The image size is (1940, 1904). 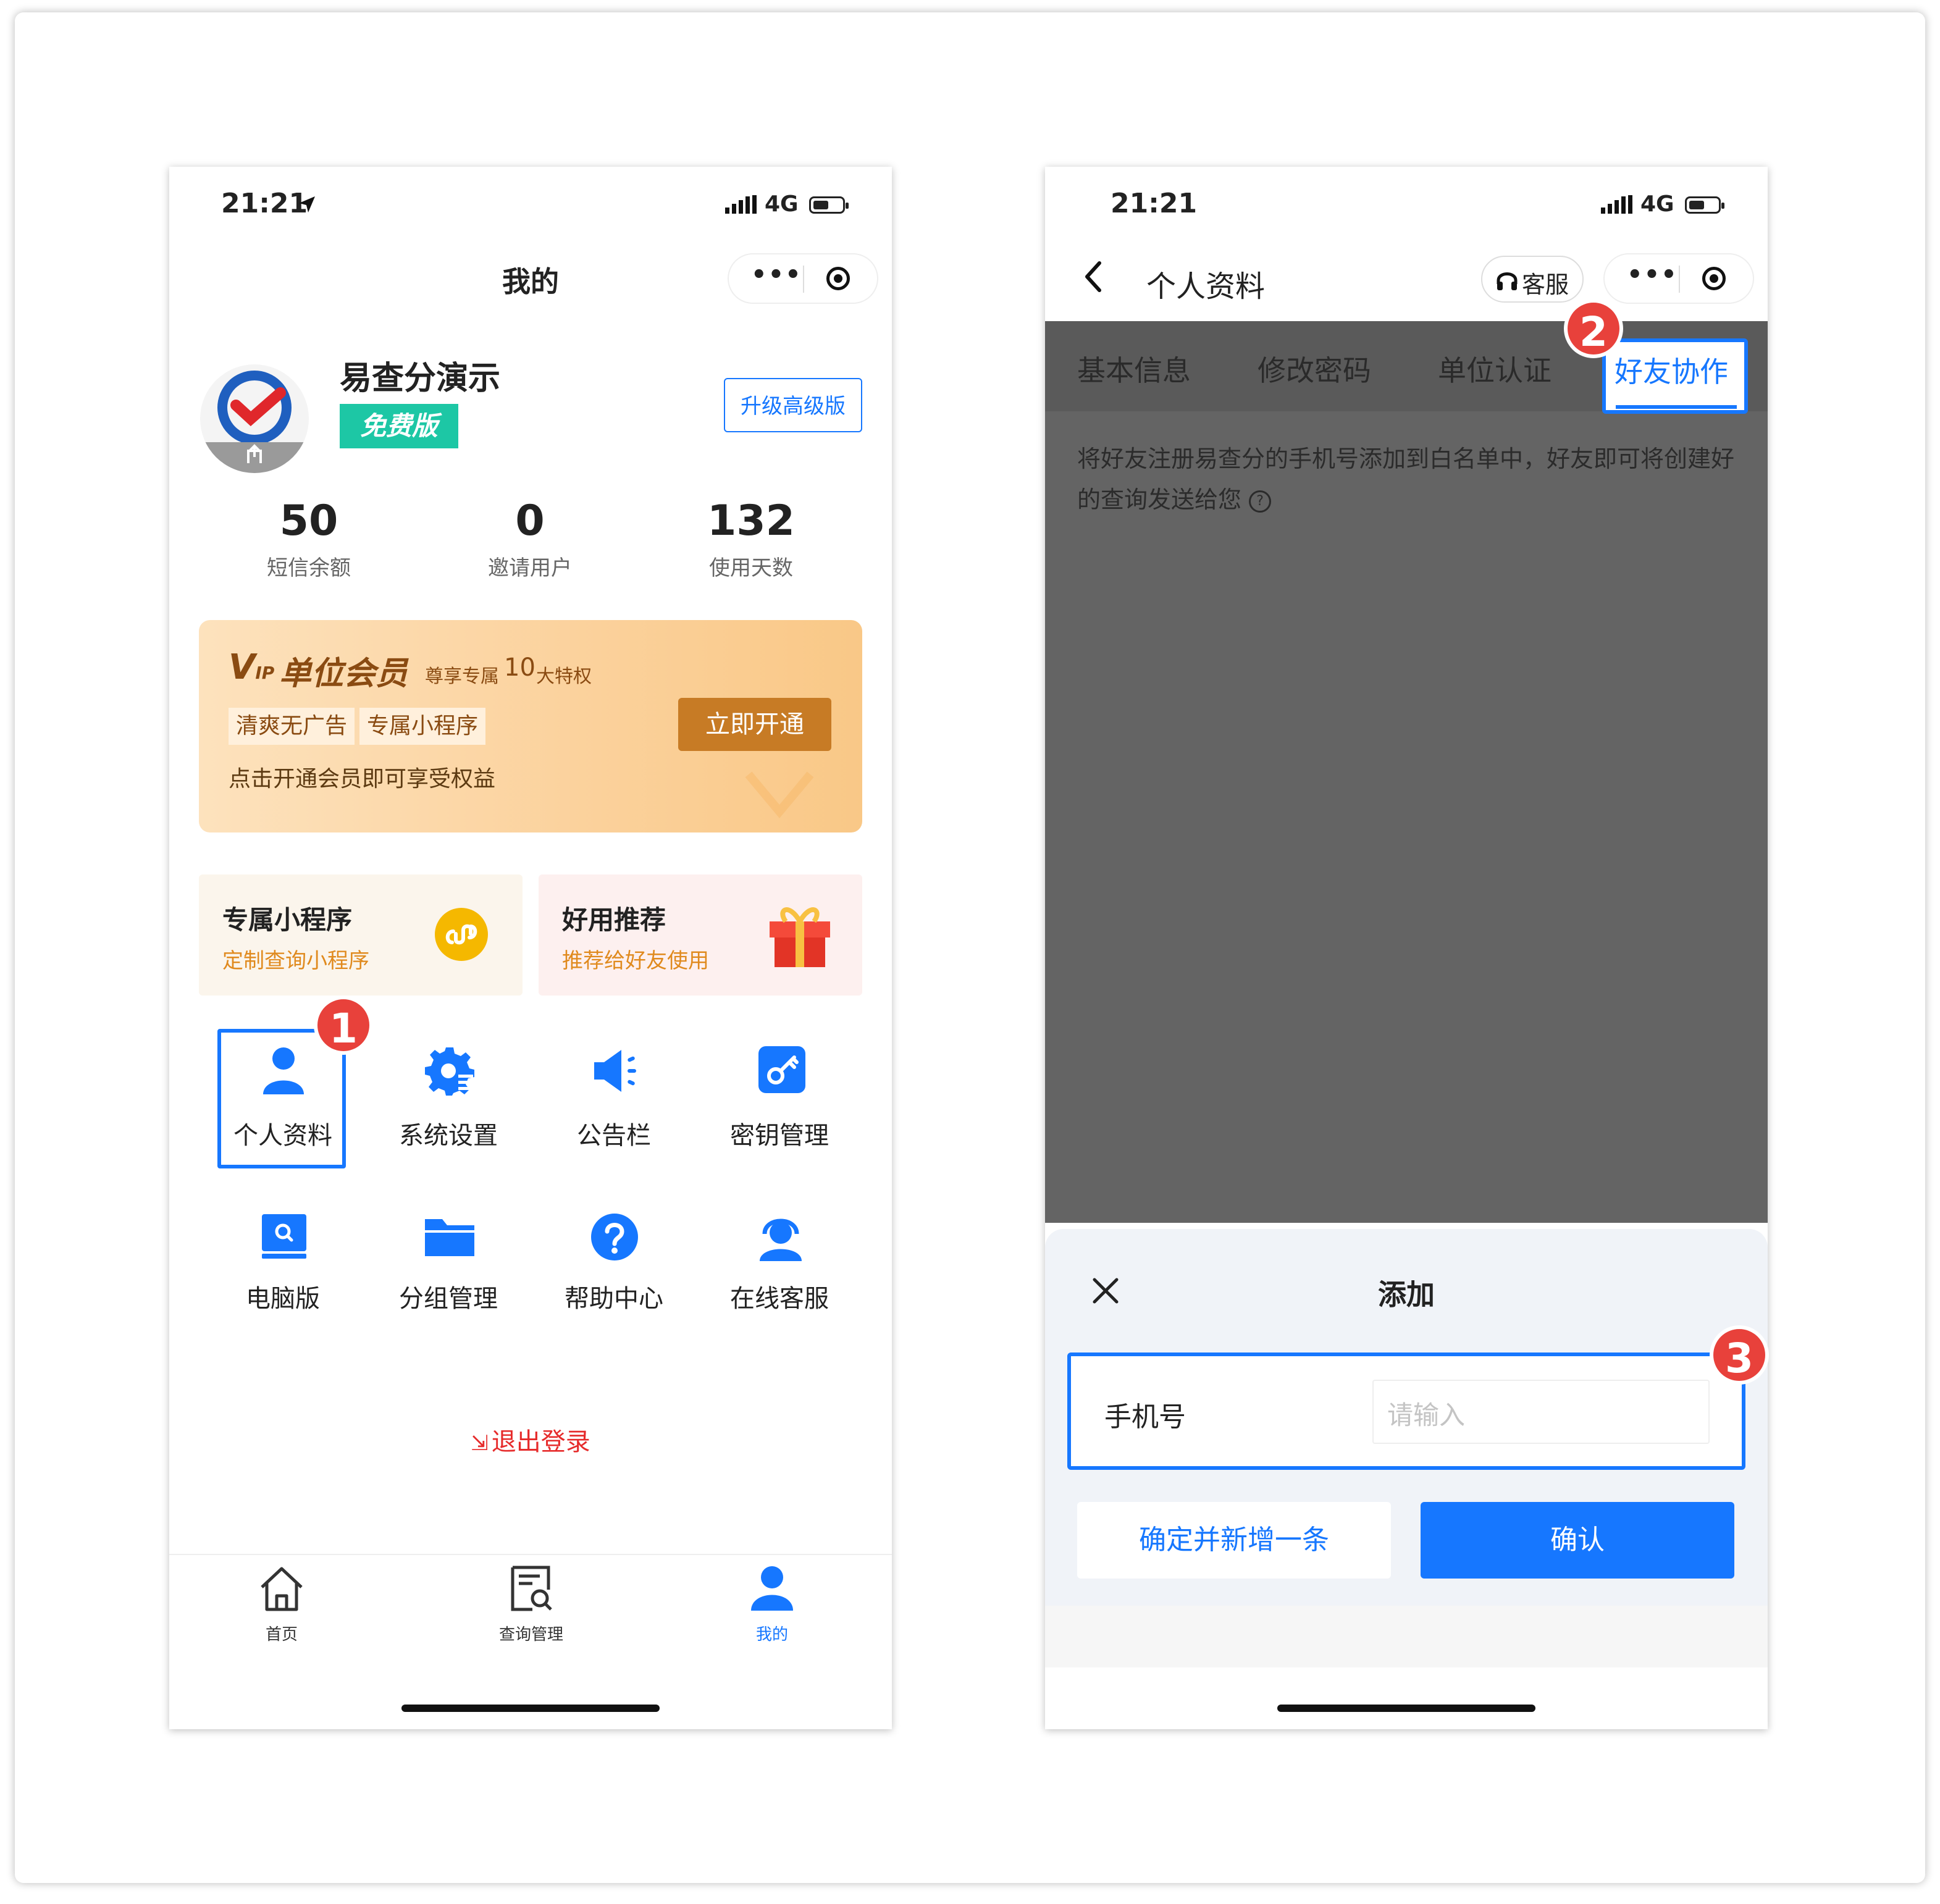 What do you see at coordinates (1093, 276) in the screenshot?
I see `back-arrow-icon` at bounding box center [1093, 276].